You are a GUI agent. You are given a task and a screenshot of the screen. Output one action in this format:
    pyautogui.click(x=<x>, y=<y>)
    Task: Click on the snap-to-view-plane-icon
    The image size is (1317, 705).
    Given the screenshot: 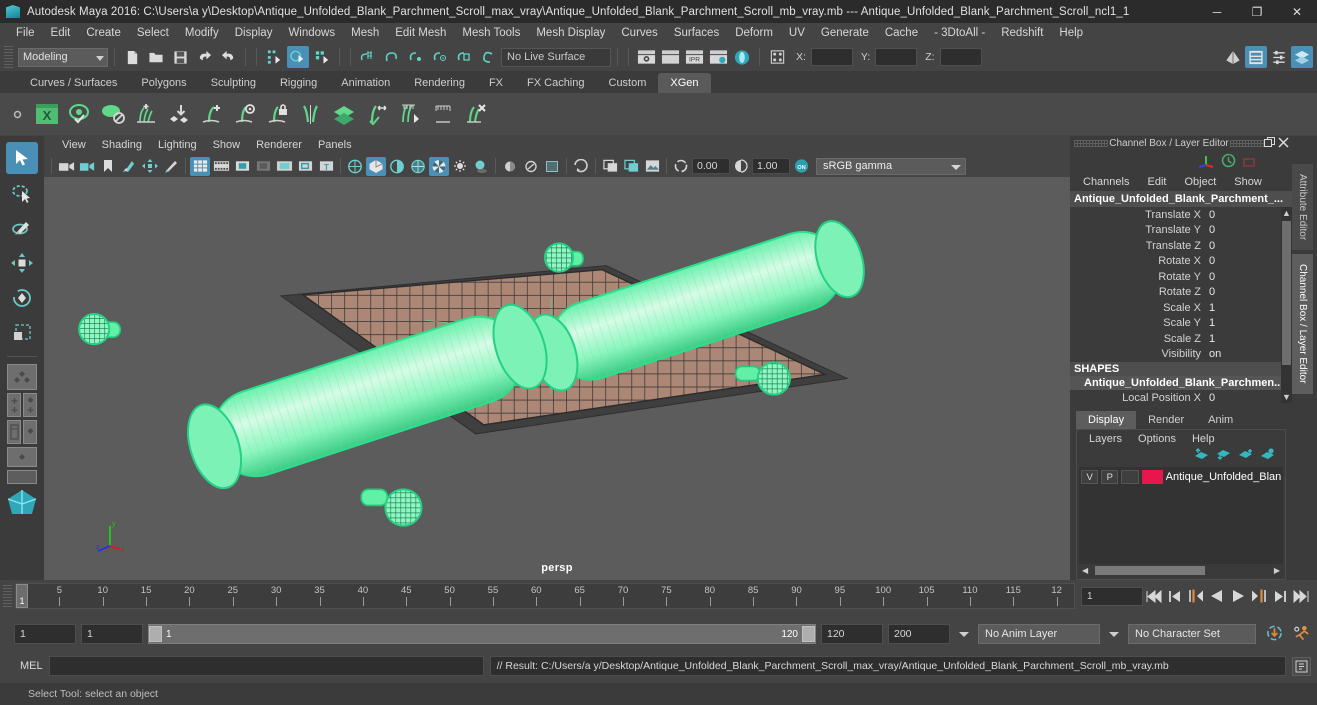 What is the action you would take?
    pyautogui.click(x=464, y=57)
    